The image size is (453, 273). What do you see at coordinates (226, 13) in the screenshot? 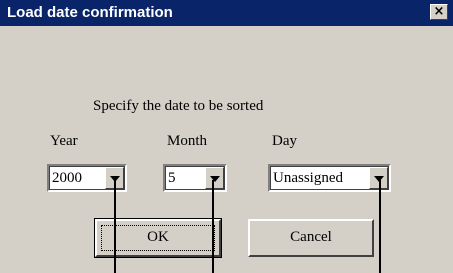
I see `title-bar: Load date confirmation ×` at bounding box center [226, 13].